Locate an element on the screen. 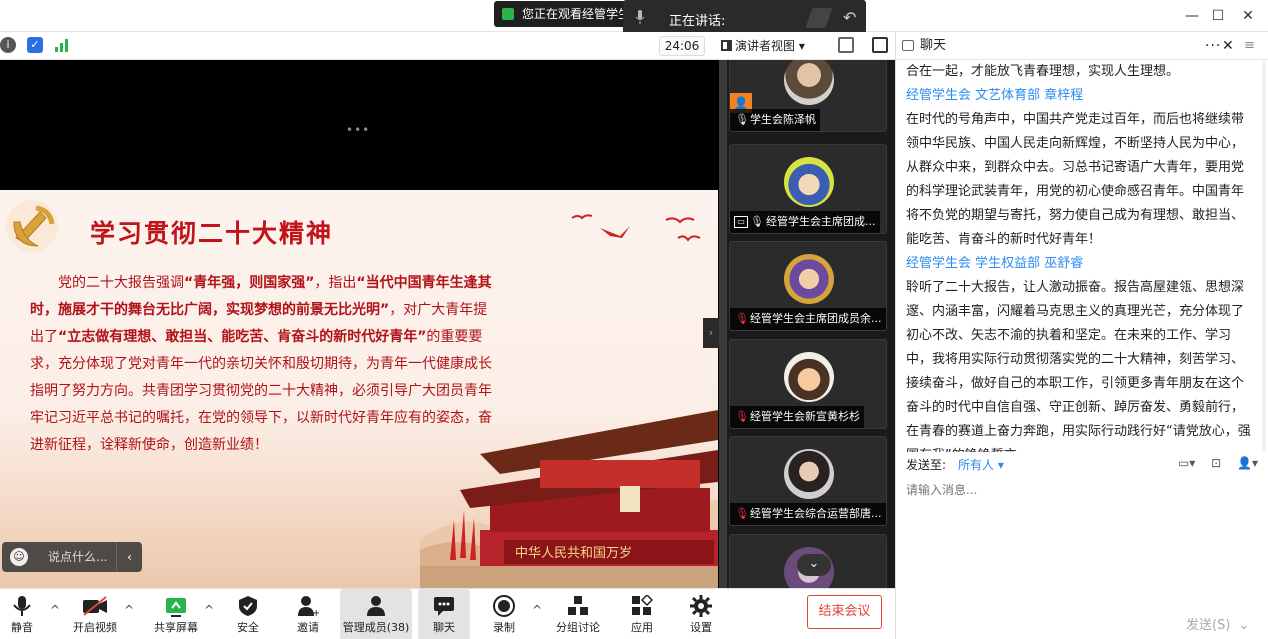 The width and height of the screenshot is (1268, 639). share-screen-button: 共享屏幕 is located at coordinates (176, 614).